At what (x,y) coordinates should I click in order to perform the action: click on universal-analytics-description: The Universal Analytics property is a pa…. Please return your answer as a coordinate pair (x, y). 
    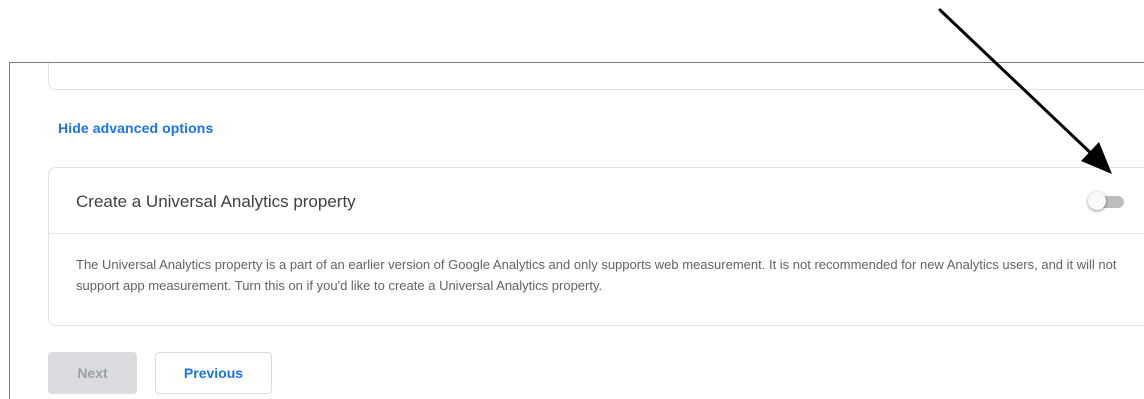
    Looking at the image, I should click on (596, 275).